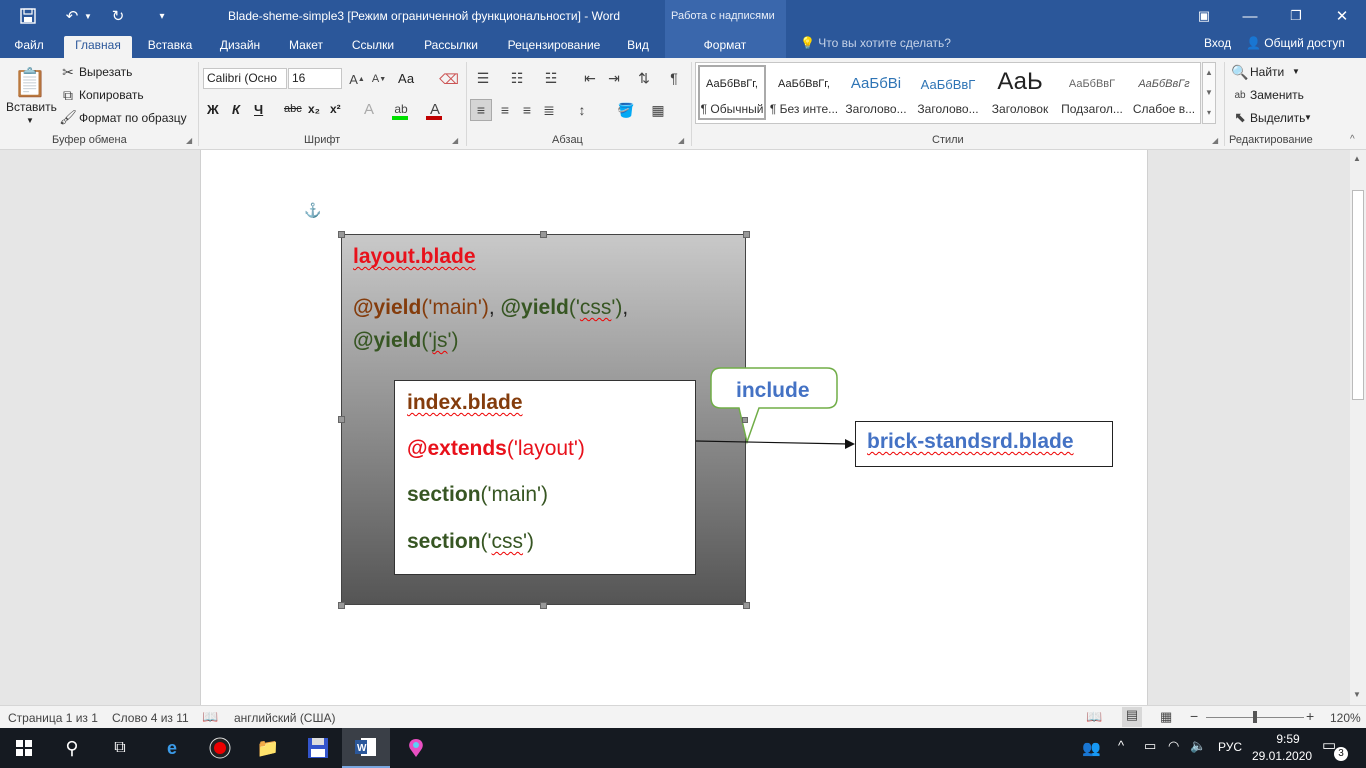  What do you see at coordinates (366, 748) in the screenshot?
I see `word-taskbar-icon: W` at bounding box center [366, 748].